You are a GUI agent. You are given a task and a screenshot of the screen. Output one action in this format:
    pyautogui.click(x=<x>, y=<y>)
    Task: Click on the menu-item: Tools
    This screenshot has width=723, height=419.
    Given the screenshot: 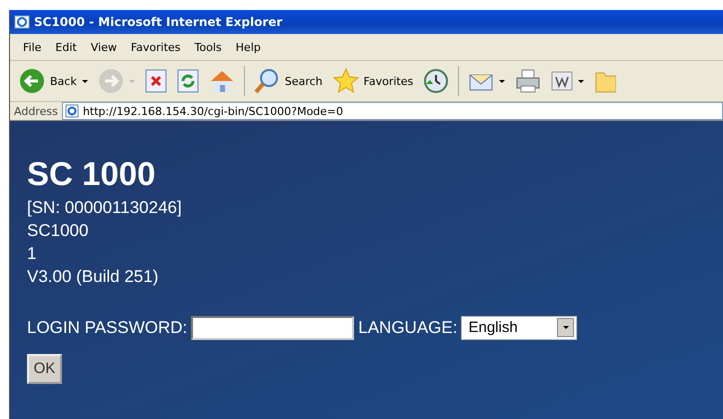 What is the action you would take?
    pyautogui.click(x=208, y=47)
    